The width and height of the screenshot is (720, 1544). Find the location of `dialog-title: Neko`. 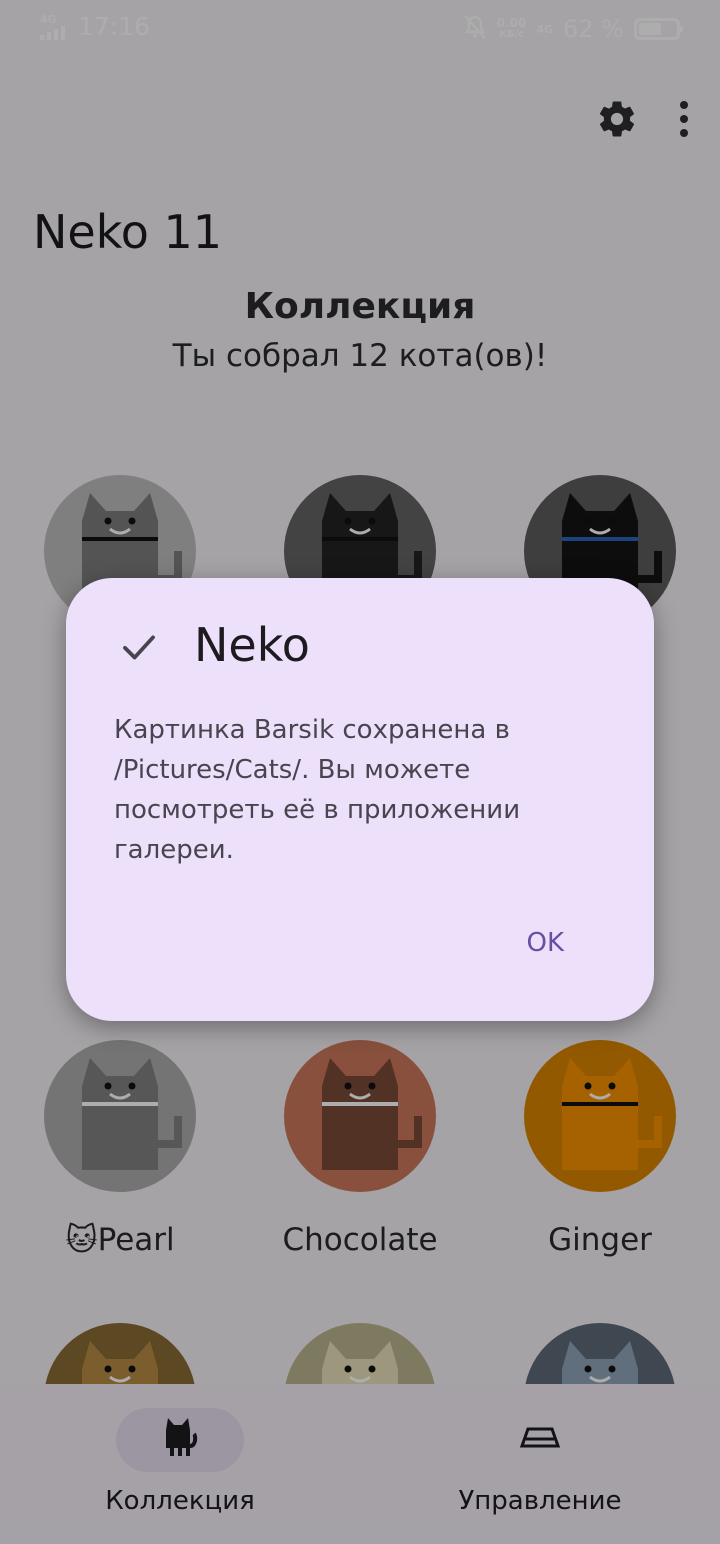

dialog-title: Neko is located at coordinates (252, 645).